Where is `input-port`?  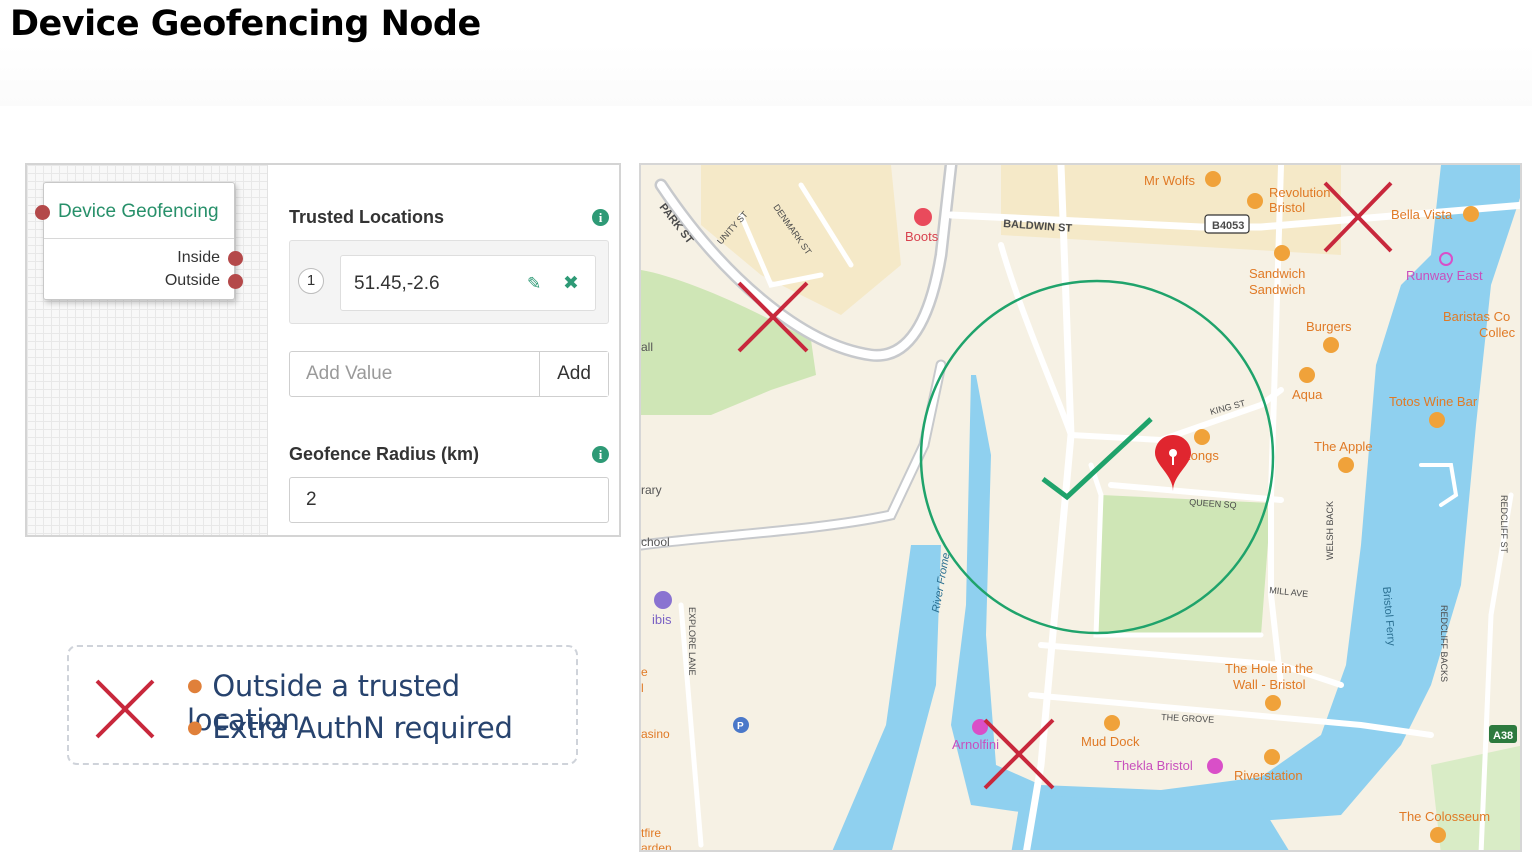
input-port is located at coordinates (42, 212).